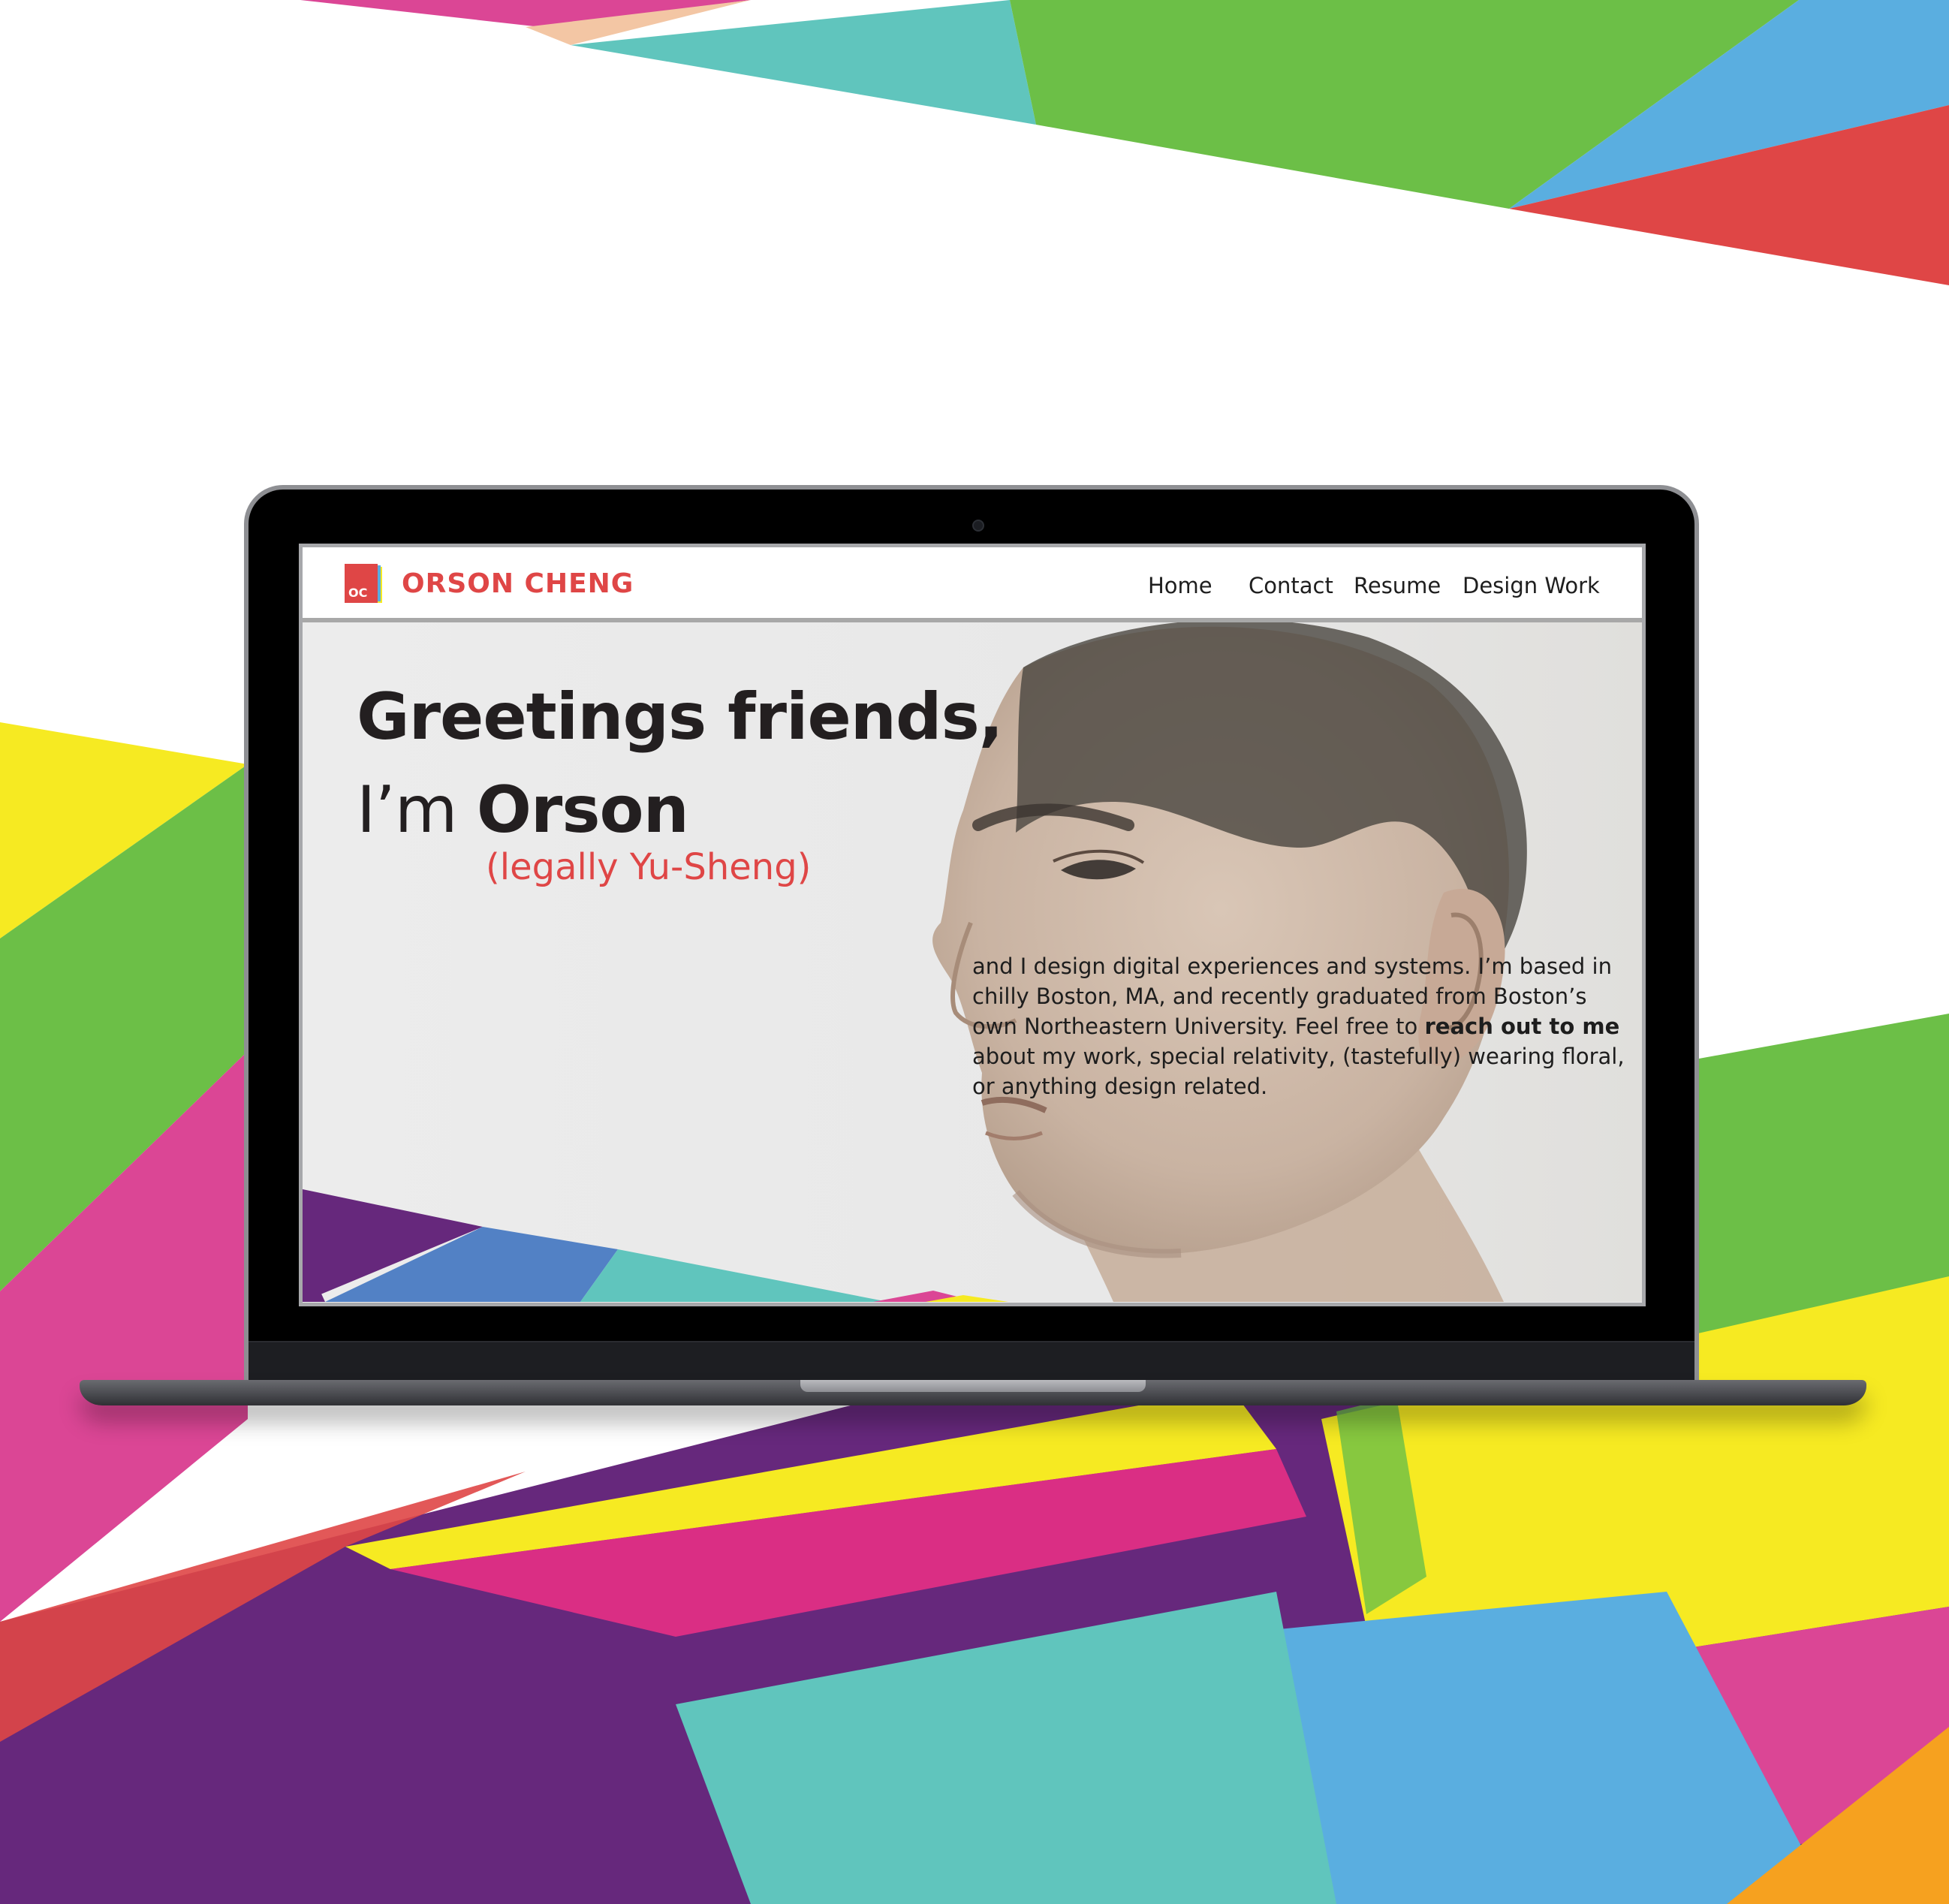 This screenshot has height=1904, width=1949. I want to click on nav-resume-link: Resume, so click(1397, 585).